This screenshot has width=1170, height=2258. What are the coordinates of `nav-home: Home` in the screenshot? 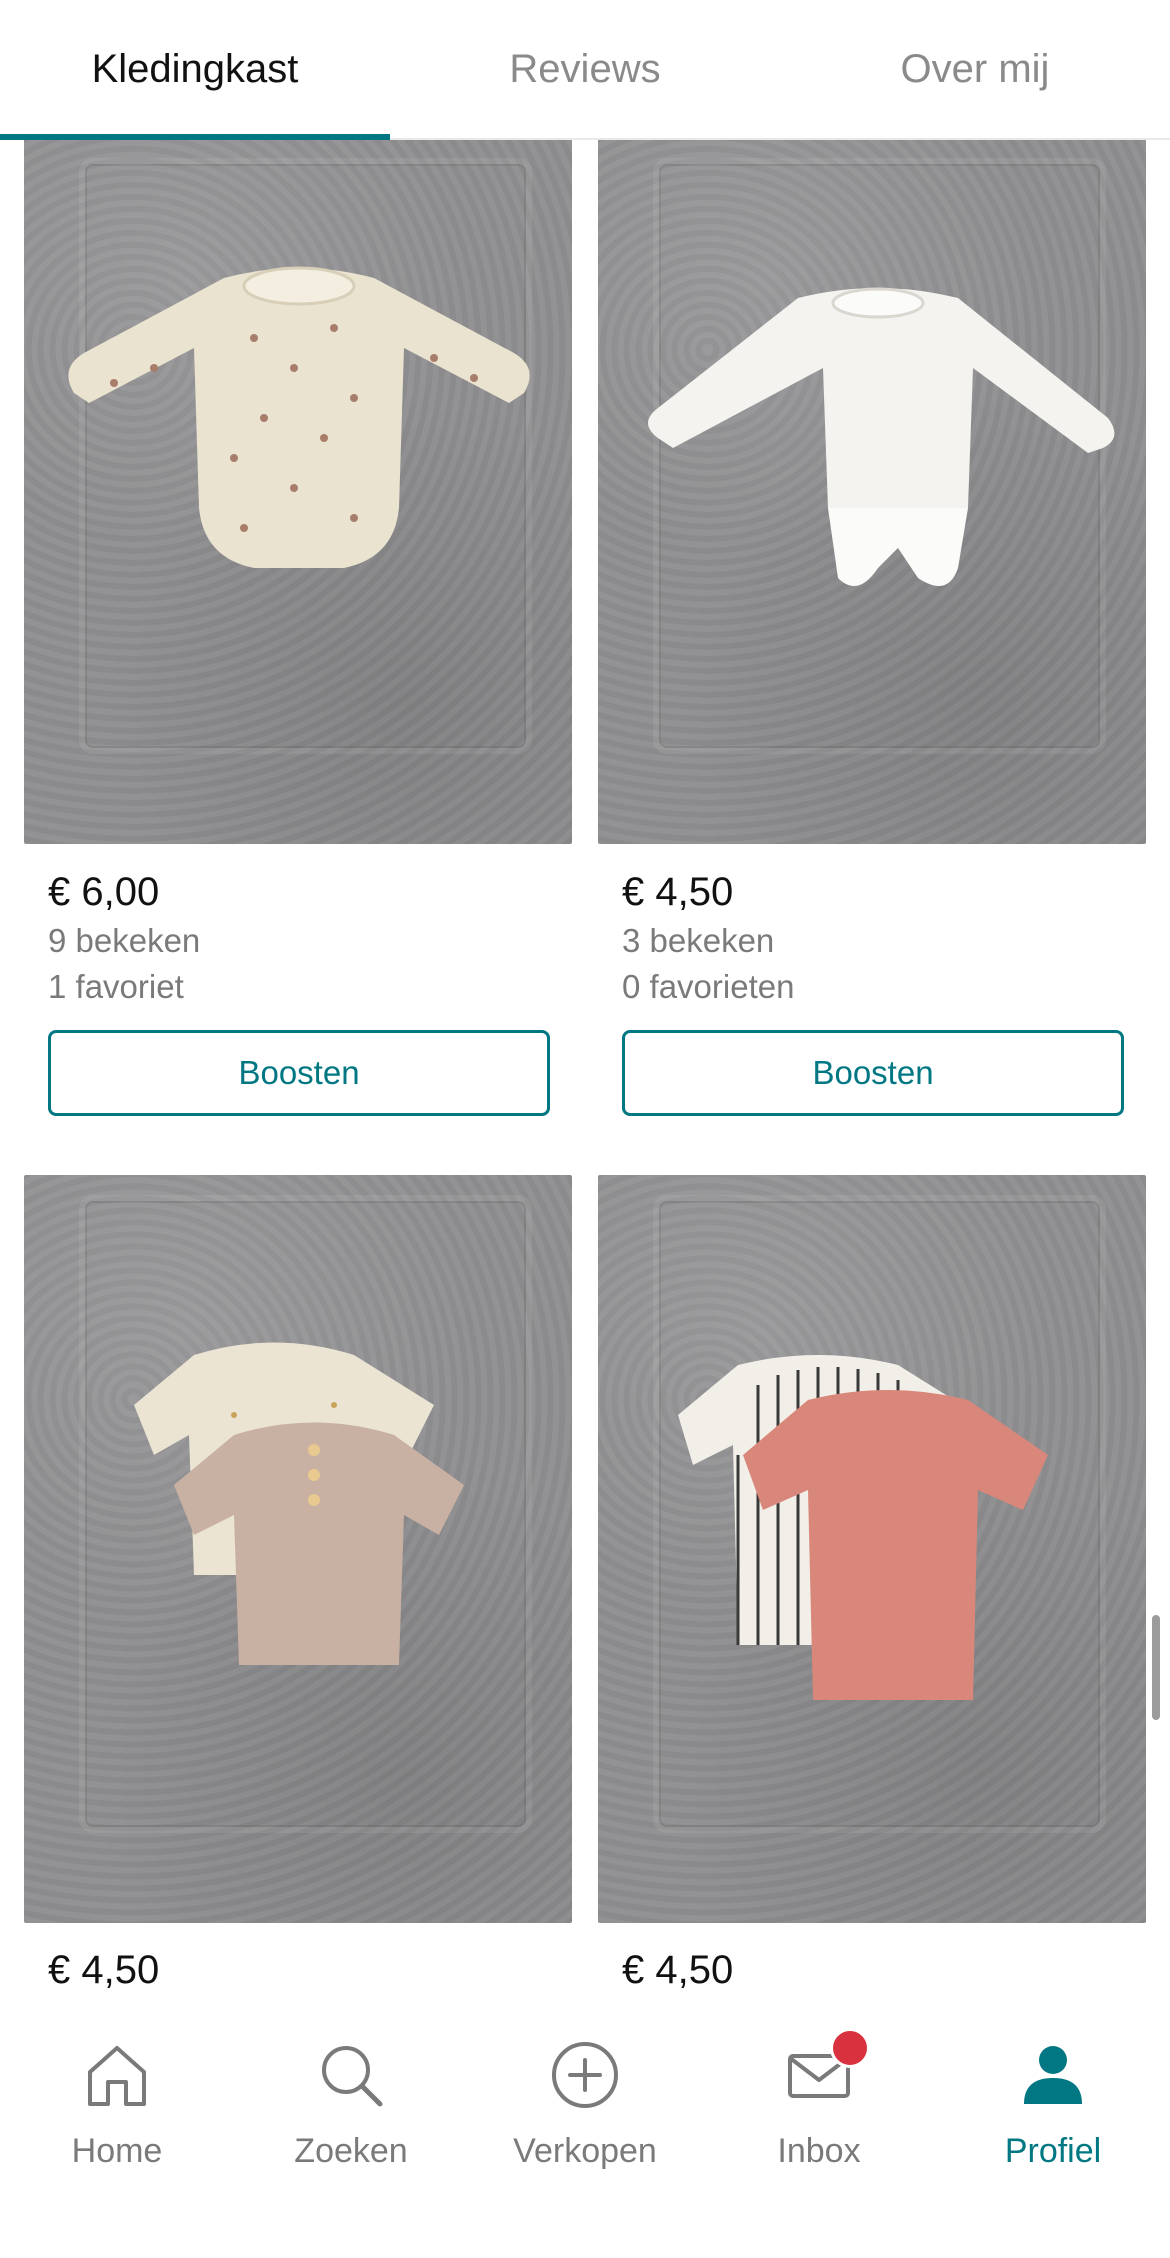 It's located at (117, 2105).